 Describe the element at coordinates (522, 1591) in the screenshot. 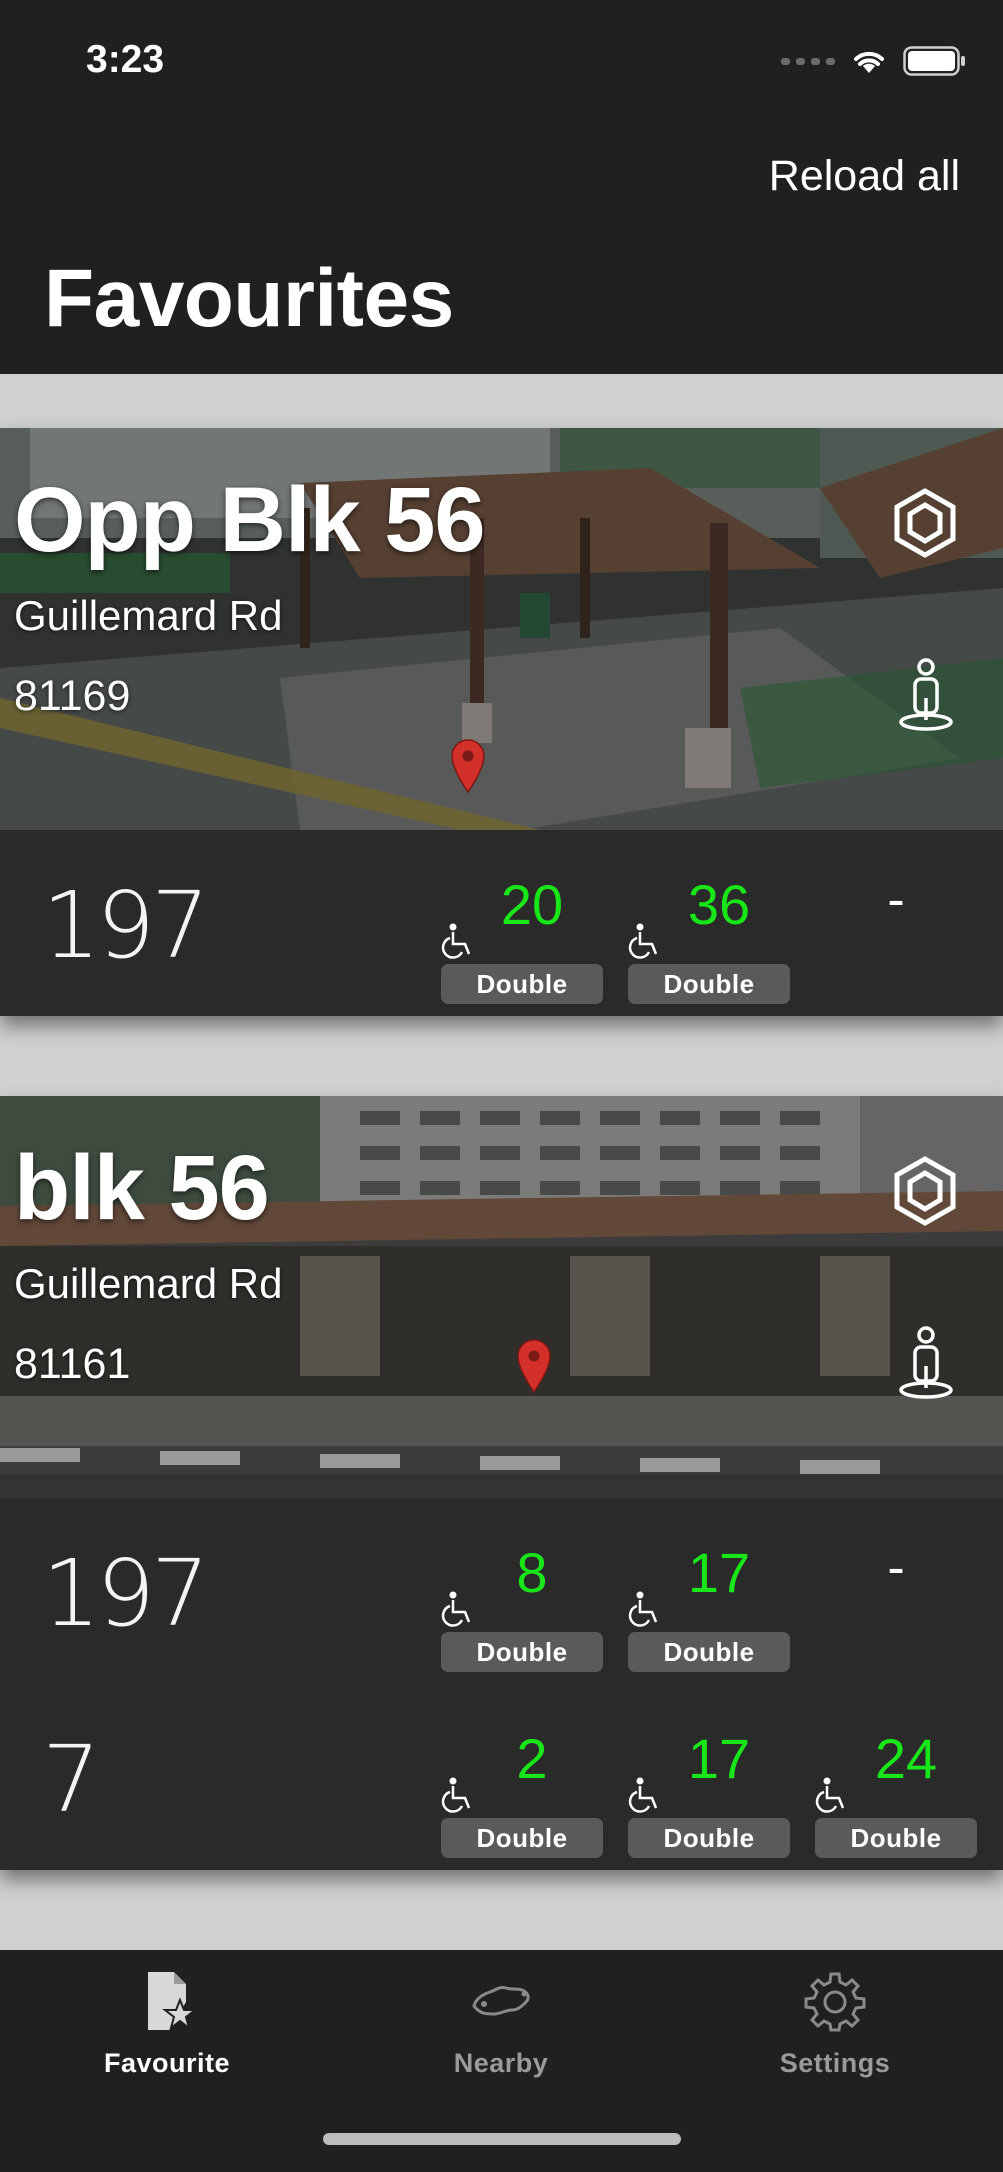

I see `arrival-slot: 8 Double` at that location.